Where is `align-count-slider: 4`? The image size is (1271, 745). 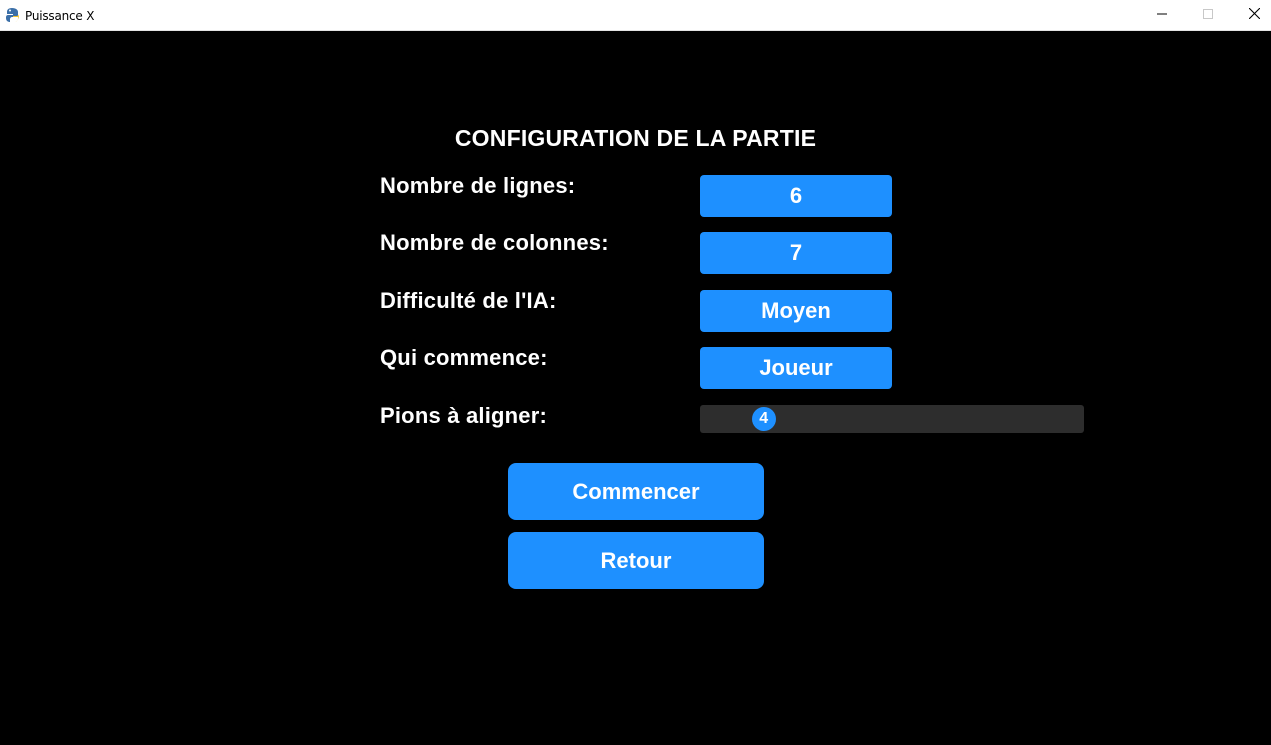 align-count-slider: 4 is located at coordinates (892, 419).